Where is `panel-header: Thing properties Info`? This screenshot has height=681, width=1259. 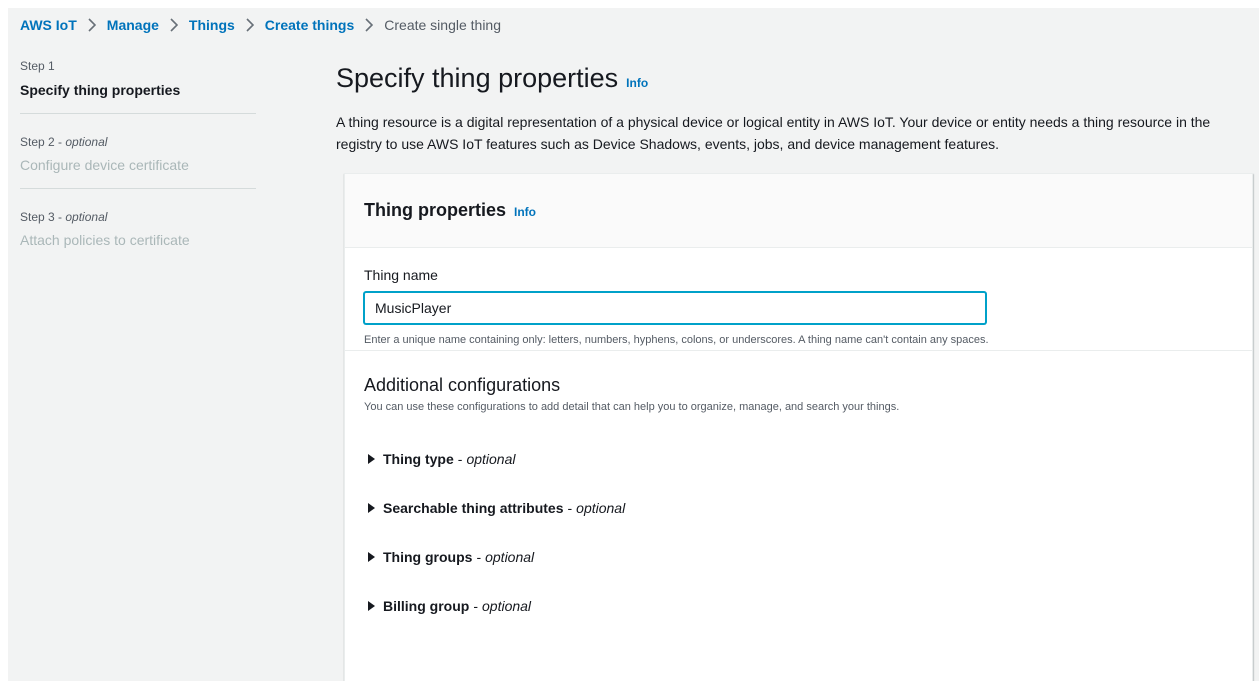
panel-header: Thing properties Info is located at coordinates (798, 211).